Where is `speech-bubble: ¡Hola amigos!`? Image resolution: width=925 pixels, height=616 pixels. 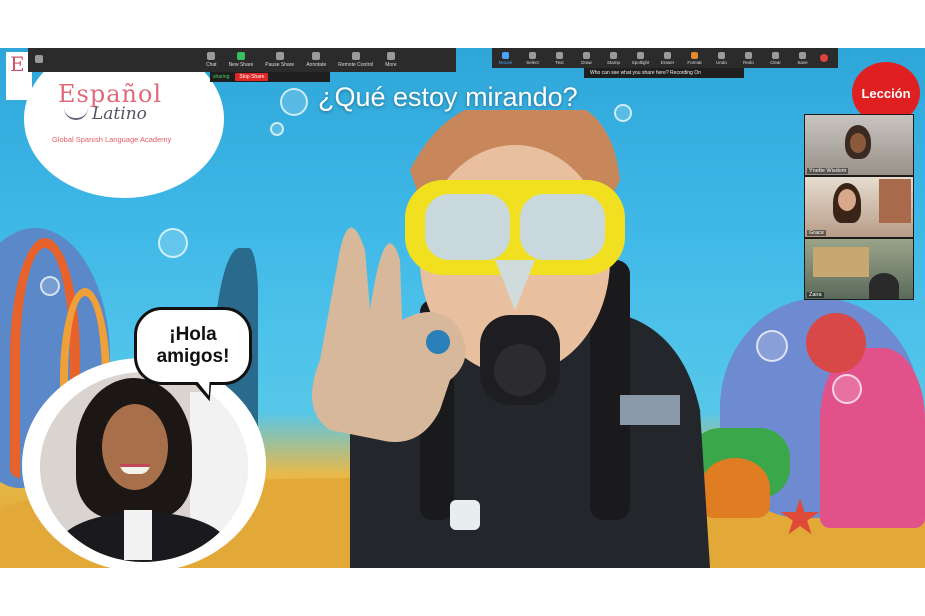
speech-bubble: ¡Hola amigos! is located at coordinates (193, 346).